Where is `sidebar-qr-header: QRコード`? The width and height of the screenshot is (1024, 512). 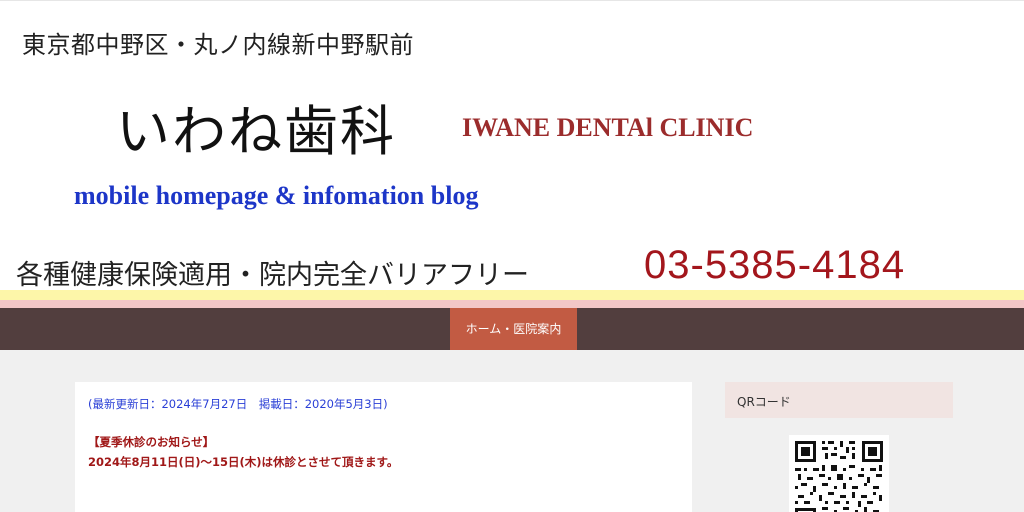 sidebar-qr-header: QRコード is located at coordinates (839, 400).